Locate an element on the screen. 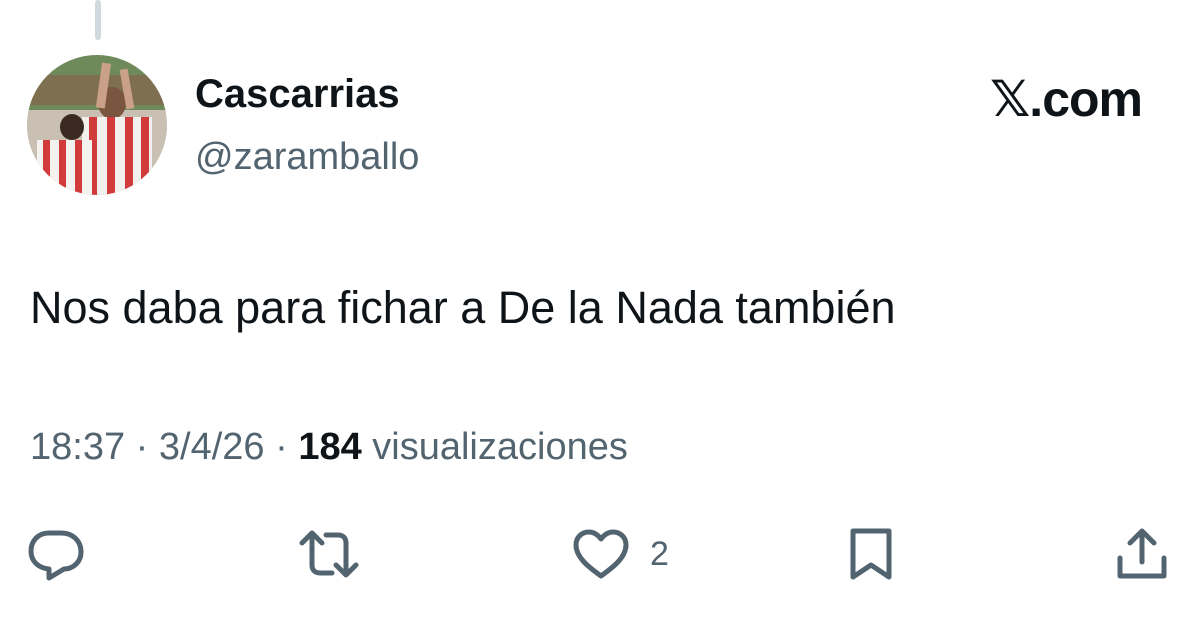 This screenshot has width=1200, height=644. heart-icon is located at coordinates (601, 554).